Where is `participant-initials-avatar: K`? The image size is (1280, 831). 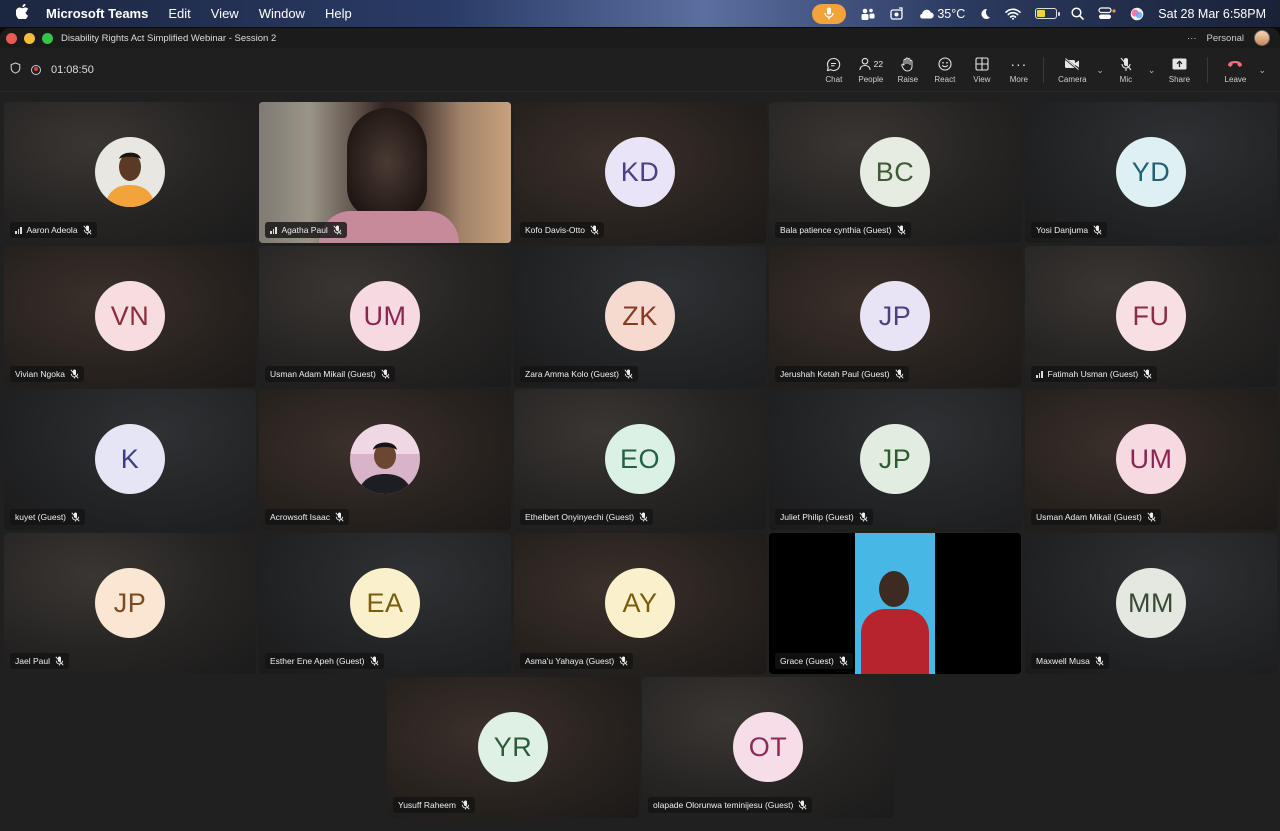
participant-initials-avatar: K is located at coordinates (130, 459).